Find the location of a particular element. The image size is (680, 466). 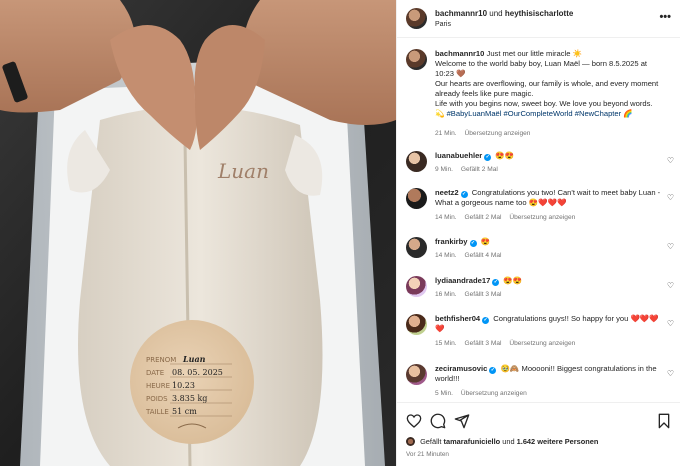

heart-icon is located at coordinates (414, 421).